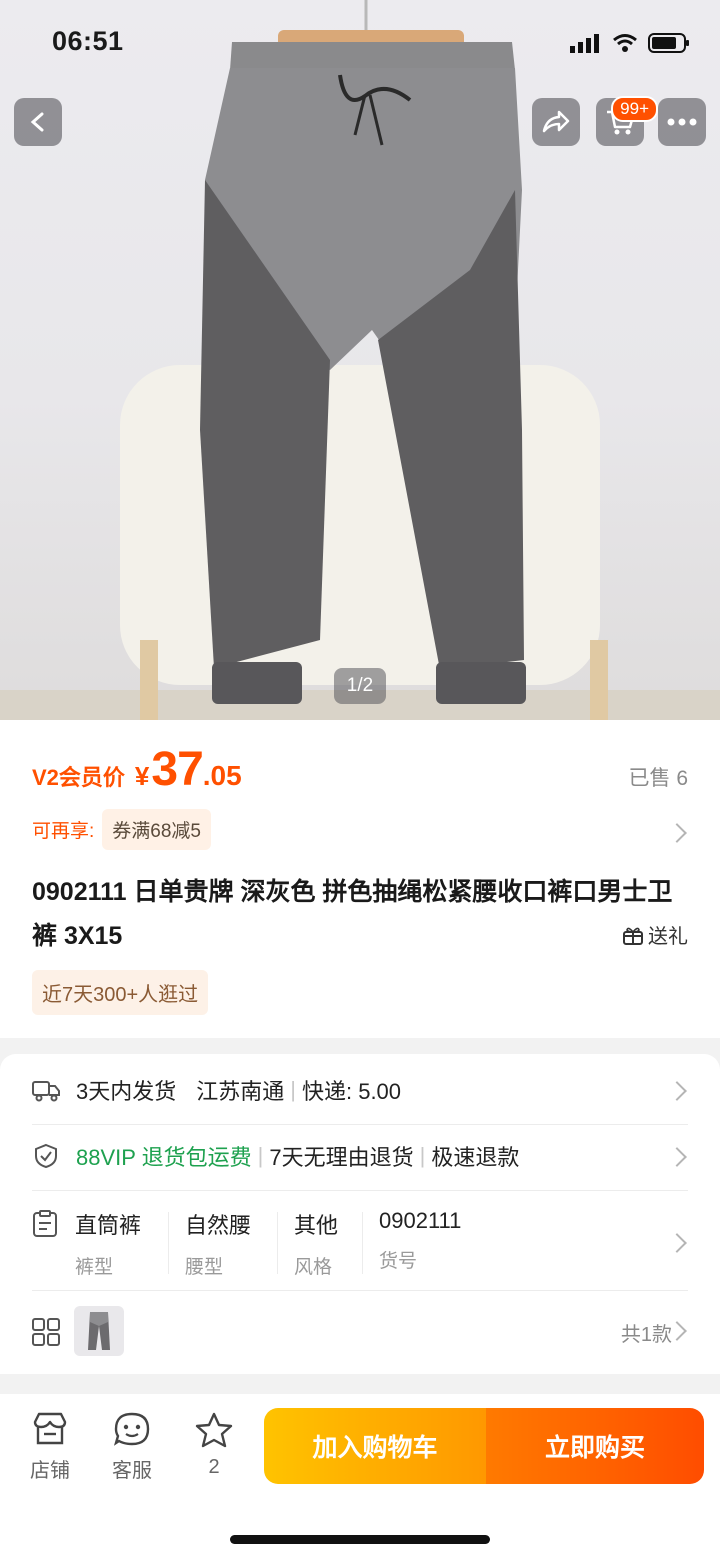 Image resolution: width=720 pixels, height=1558 pixels. What do you see at coordinates (132, 1471) in the screenshot?
I see `service-label: 客服` at bounding box center [132, 1471].